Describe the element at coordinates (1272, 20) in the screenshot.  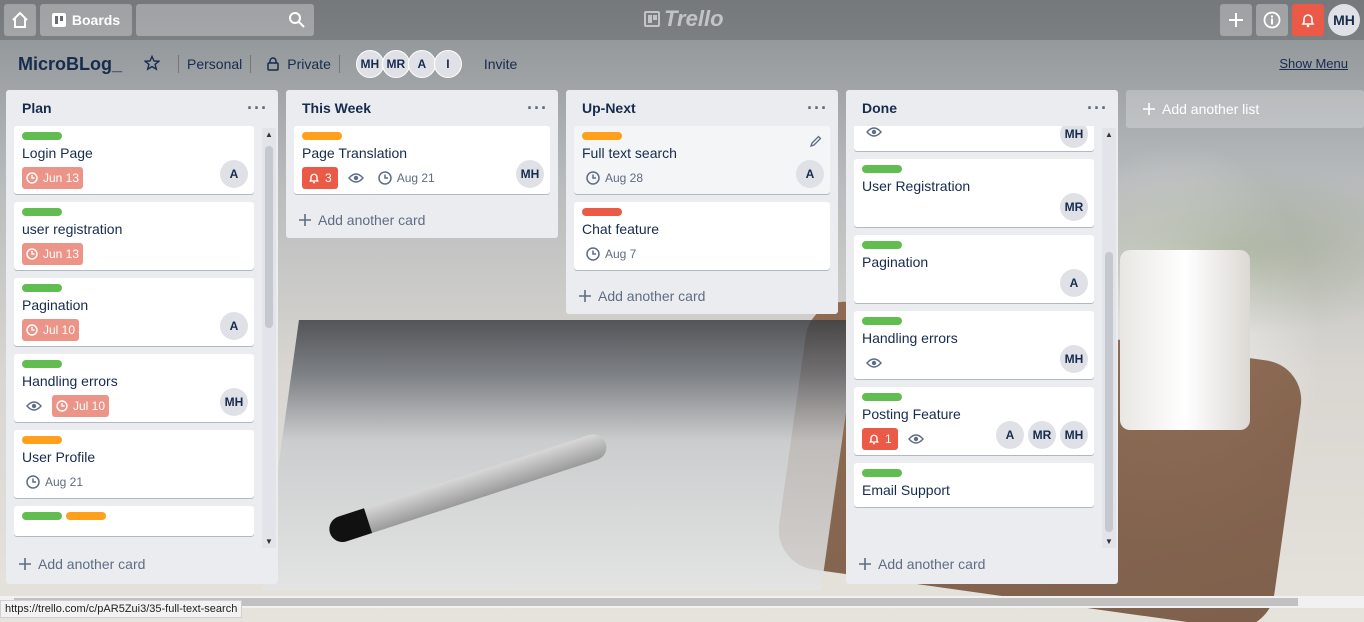
I see `info-button` at that location.